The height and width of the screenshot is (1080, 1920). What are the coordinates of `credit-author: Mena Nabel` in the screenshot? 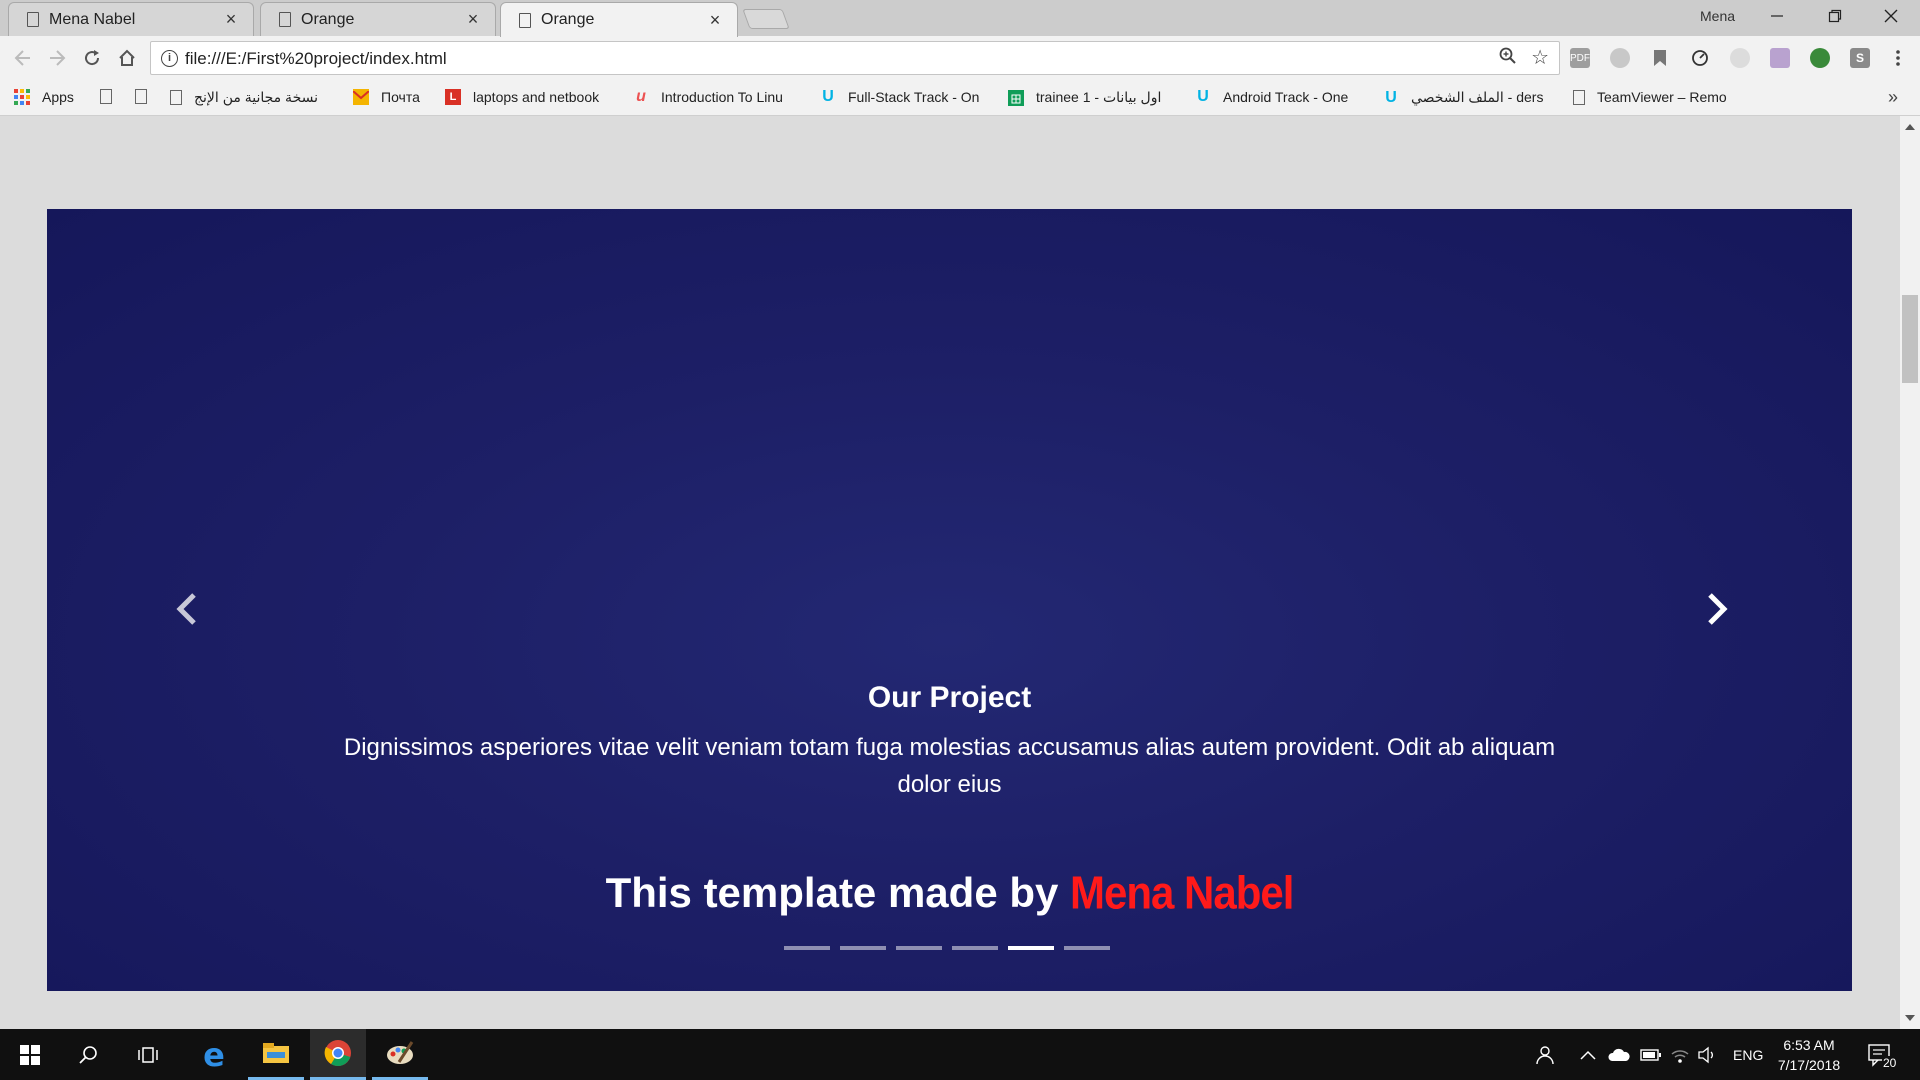 It's located at (1182, 892).